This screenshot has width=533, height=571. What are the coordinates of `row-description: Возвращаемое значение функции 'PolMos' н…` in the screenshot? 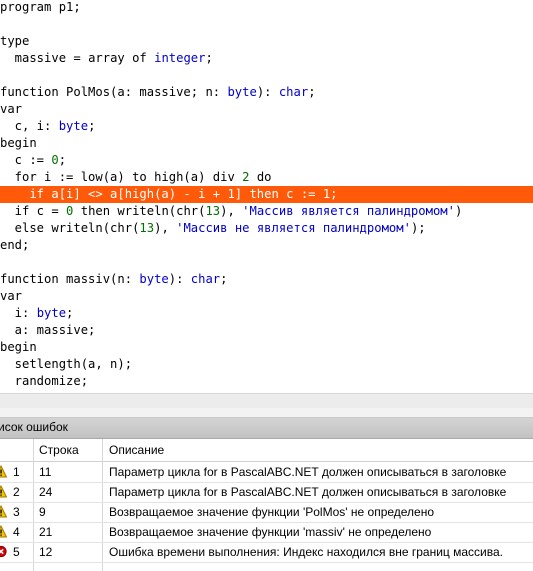 It's located at (272, 512).